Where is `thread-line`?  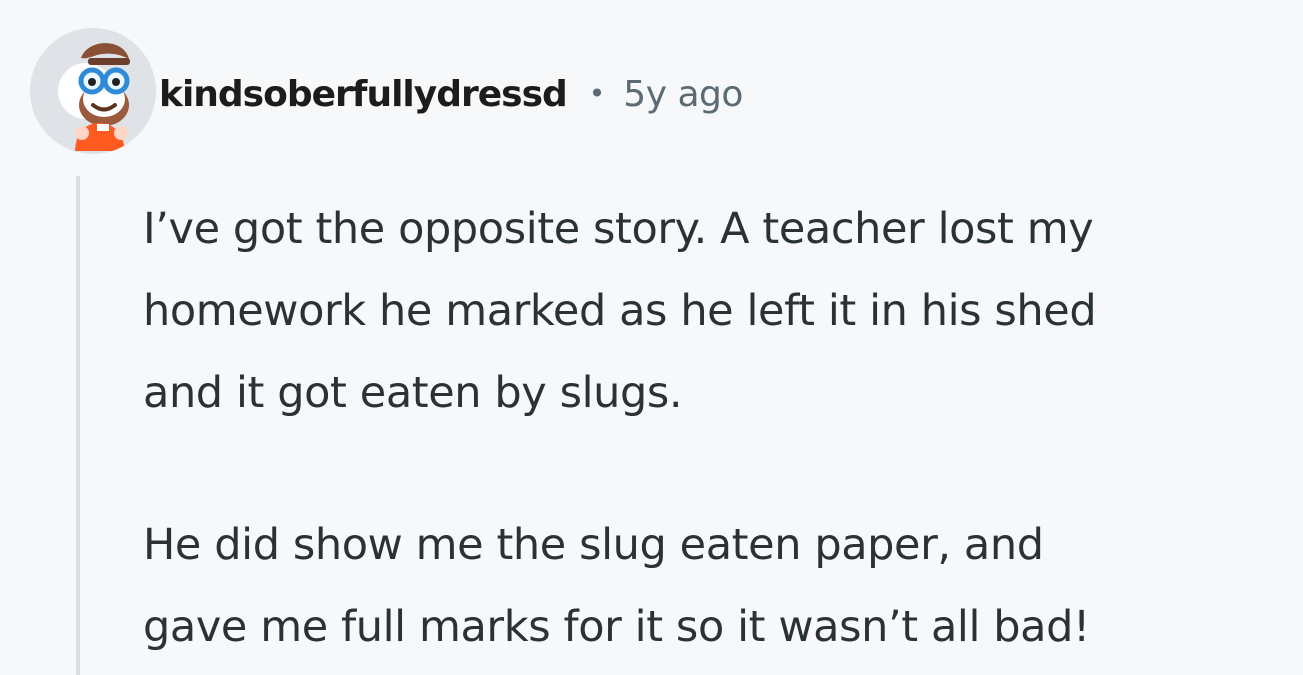 thread-line is located at coordinates (78, 425).